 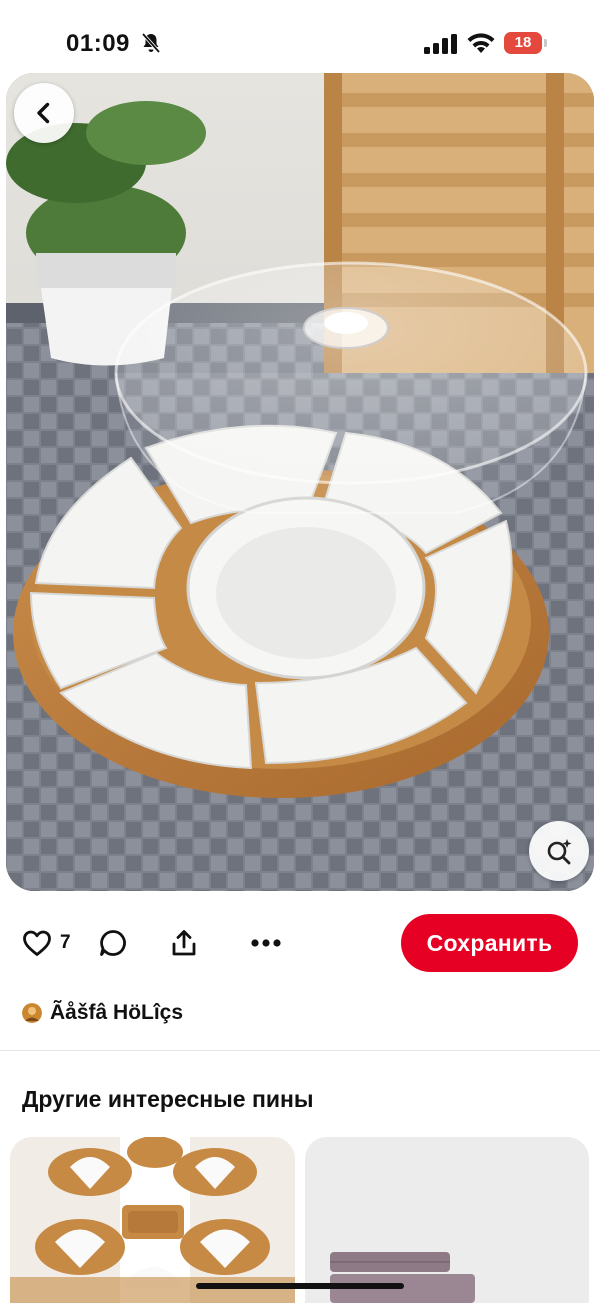 I want to click on visual-search-button, so click(x=559, y=851).